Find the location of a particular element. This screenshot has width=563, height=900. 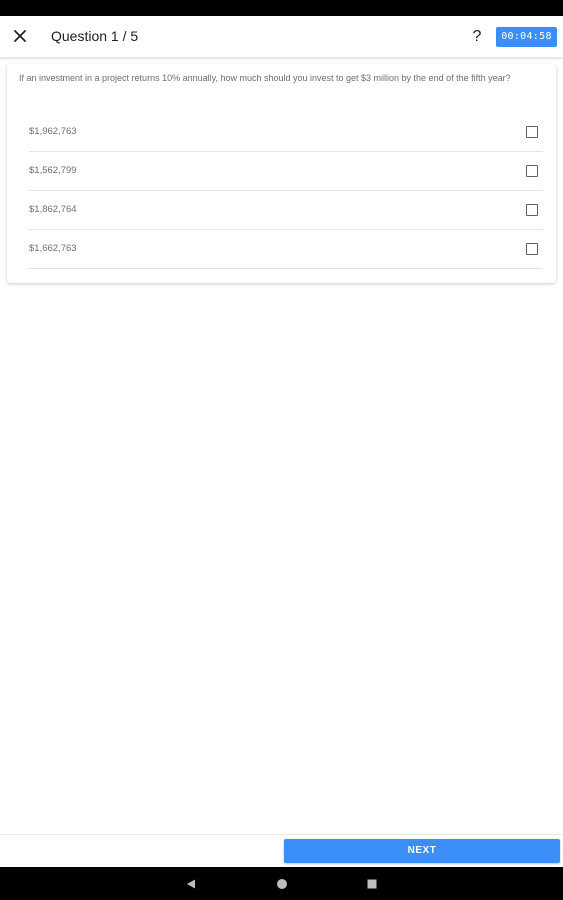

answer-option: $1,662,763 is located at coordinates (286, 249).